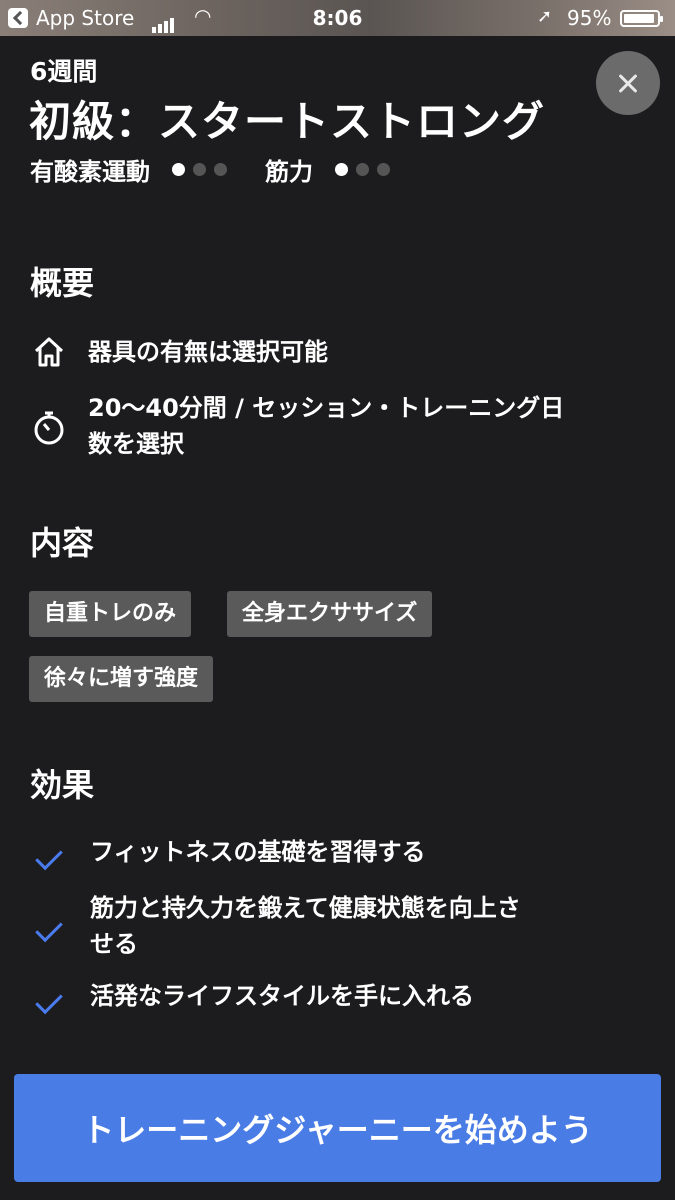  I want to click on home-icon, so click(49, 352).